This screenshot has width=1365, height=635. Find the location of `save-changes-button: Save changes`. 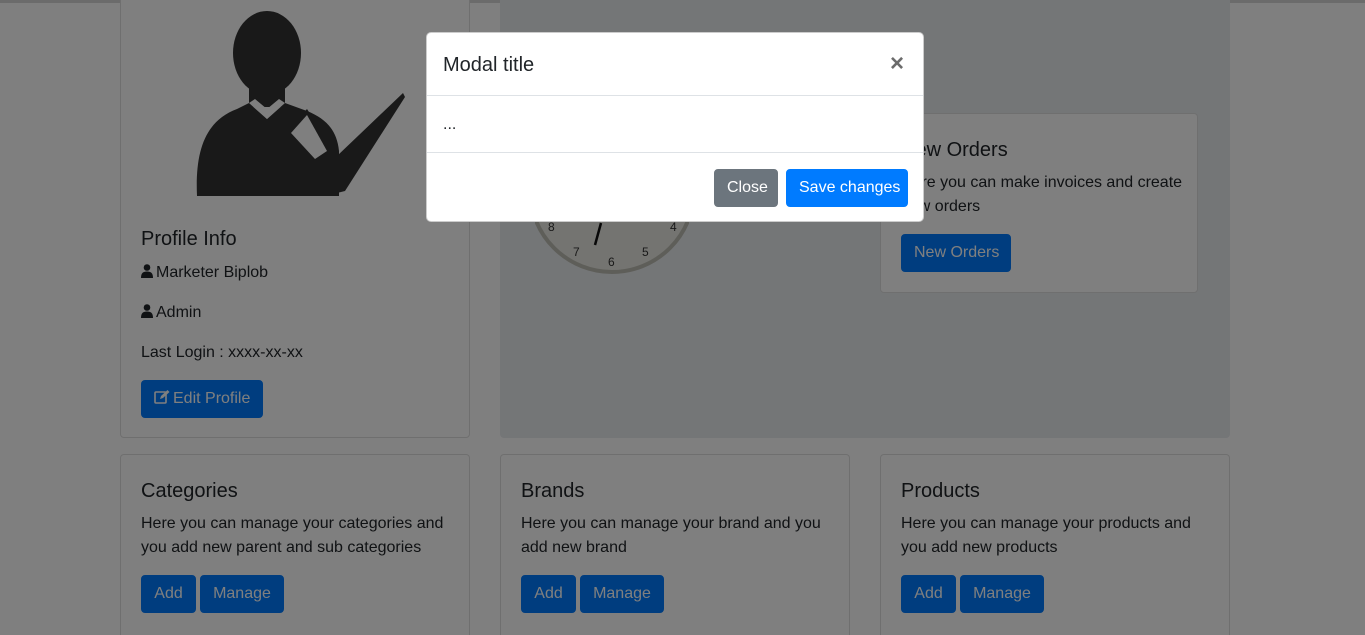

save-changes-button: Save changes is located at coordinates (847, 188).